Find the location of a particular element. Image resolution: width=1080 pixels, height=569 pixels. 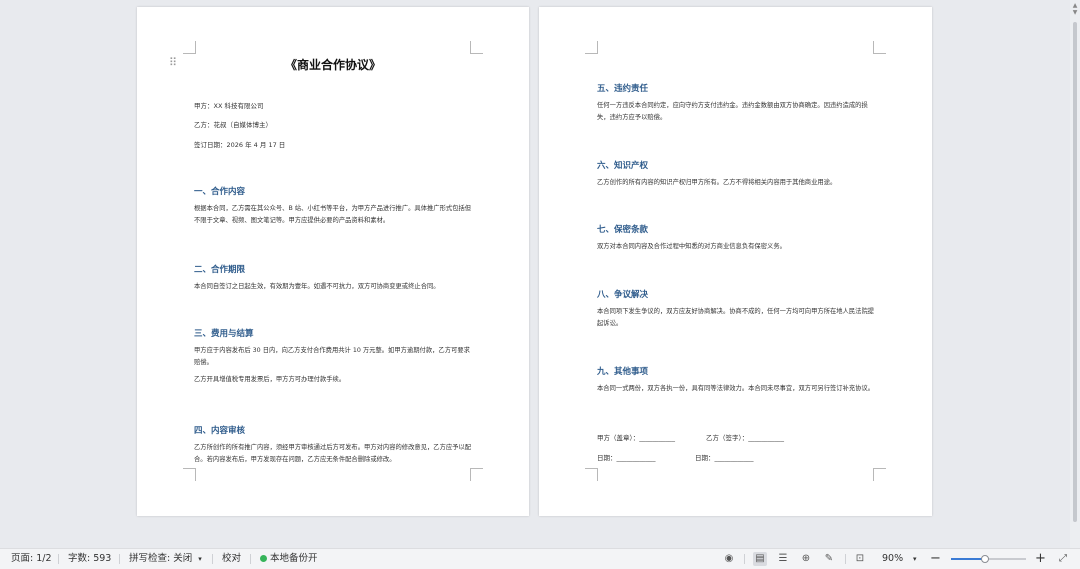

section-heading: 七、保密条款 is located at coordinates (623, 230).